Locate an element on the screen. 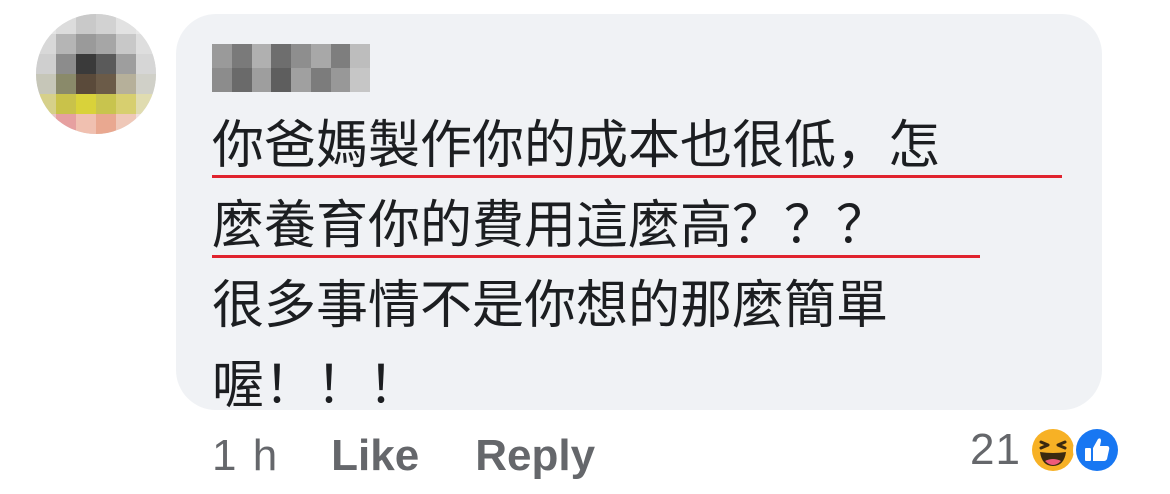 The height and width of the screenshot is (494, 1170). comment-line-3-text: 很多事情不是你想的那麼簡單 is located at coordinates (550, 306).